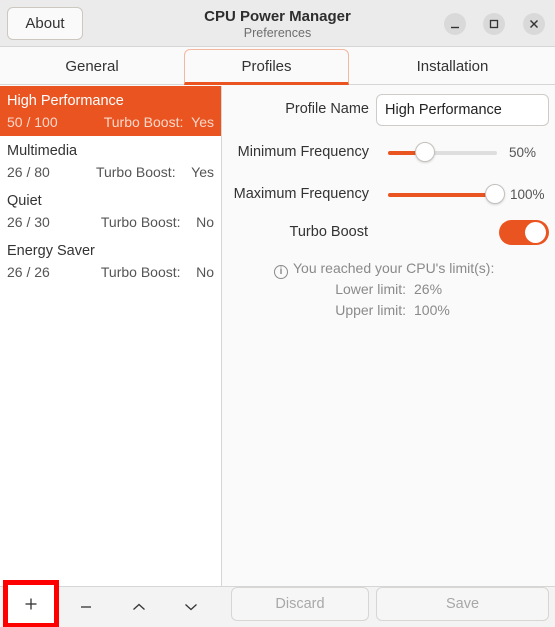  Describe the element at coordinates (28, 222) in the screenshot. I see `profile-range: 26 / 30` at that location.